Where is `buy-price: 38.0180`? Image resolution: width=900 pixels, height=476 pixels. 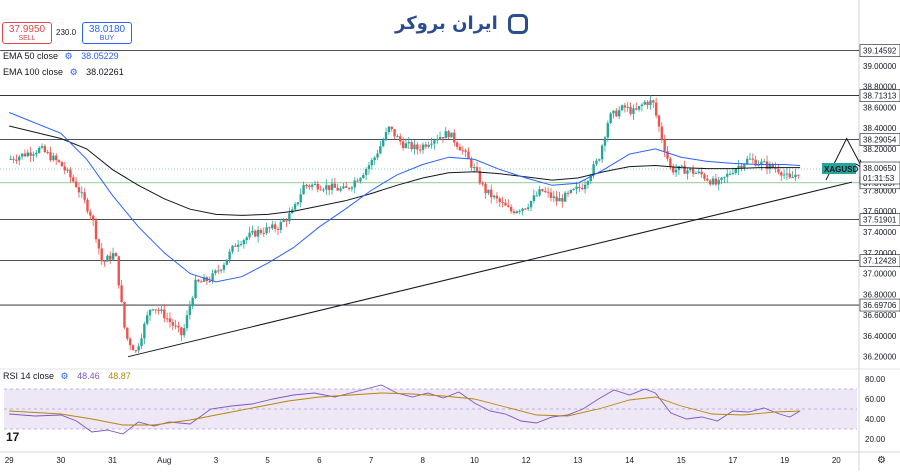
buy-price: 38.0180 is located at coordinates (107, 29).